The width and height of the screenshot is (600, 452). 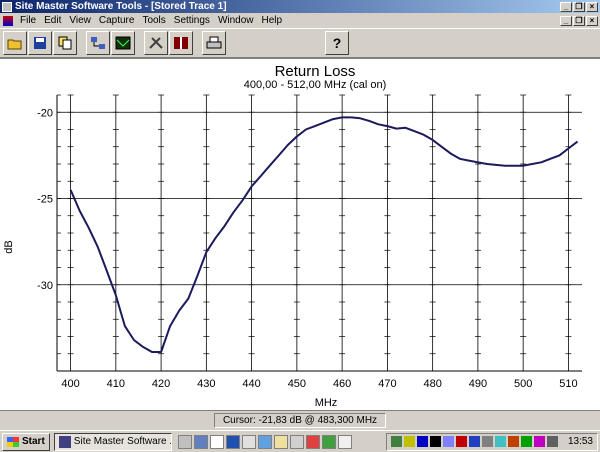 What do you see at coordinates (297, 384) in the screenshot?
I see `x-tick-label: 450` at bounding box center [297, 384].